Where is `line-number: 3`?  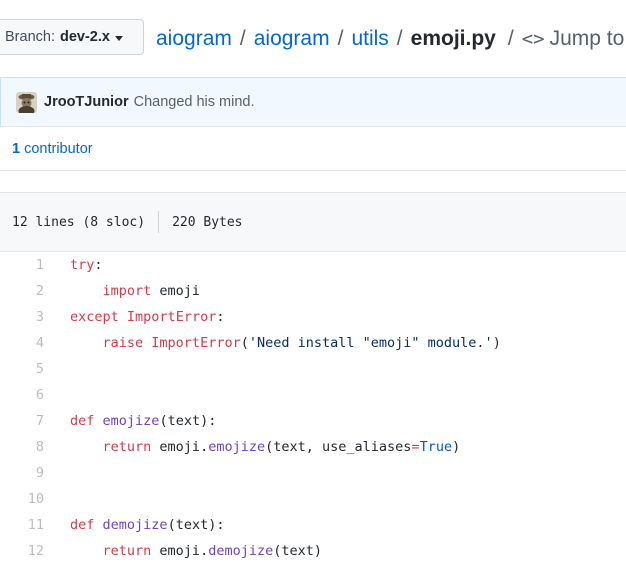 line-number: 3 is located at coordinates (22, 317).